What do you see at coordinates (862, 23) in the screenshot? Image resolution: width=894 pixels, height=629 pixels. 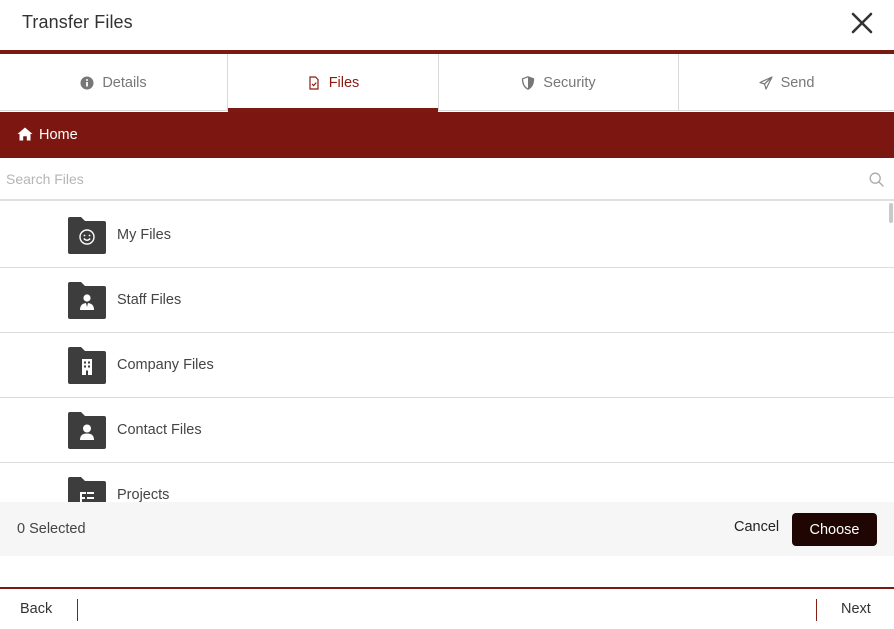 I see `close-icon` at bounding box center [862, 23].